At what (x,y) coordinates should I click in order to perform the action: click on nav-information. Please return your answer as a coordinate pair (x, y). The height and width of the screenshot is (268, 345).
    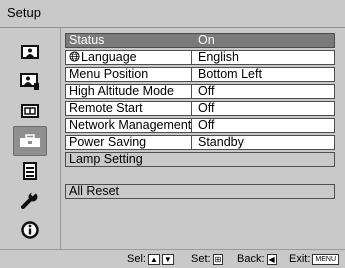
    Looking at the image, I should click on (30, 230).